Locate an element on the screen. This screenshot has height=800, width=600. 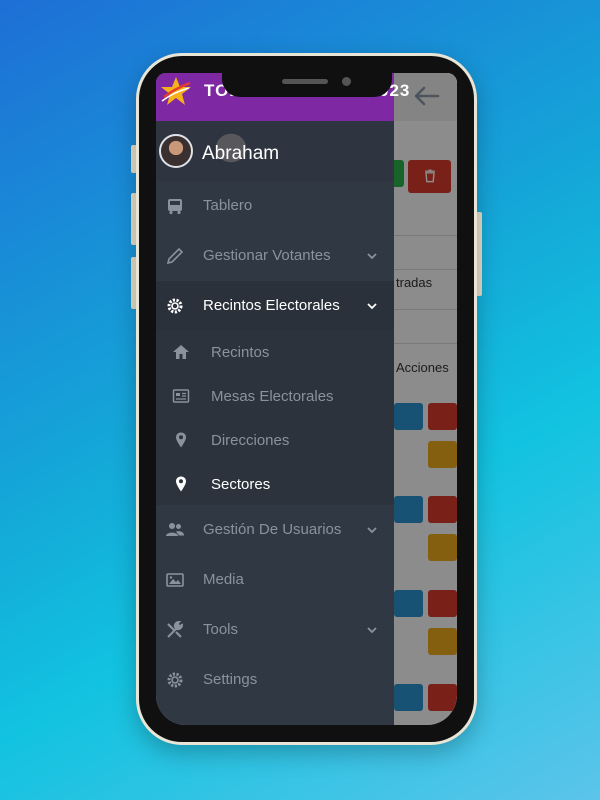
sidebar-item-media: Media is located at coordinates (275, 580).